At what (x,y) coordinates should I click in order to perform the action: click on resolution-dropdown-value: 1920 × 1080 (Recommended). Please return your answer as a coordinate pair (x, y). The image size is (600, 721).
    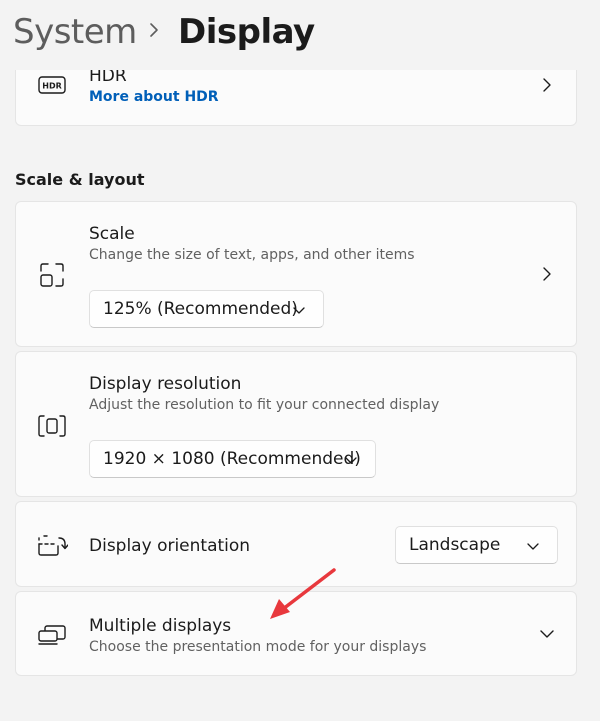
    Looking at the image, I should click on (232, 459).